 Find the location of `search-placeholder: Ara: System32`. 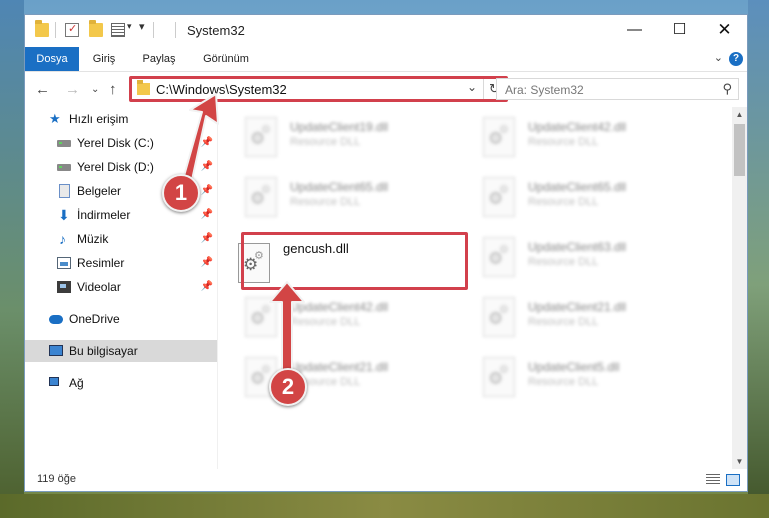

search-placeholder: Ara: System32 is located at coordinates (544, 90).